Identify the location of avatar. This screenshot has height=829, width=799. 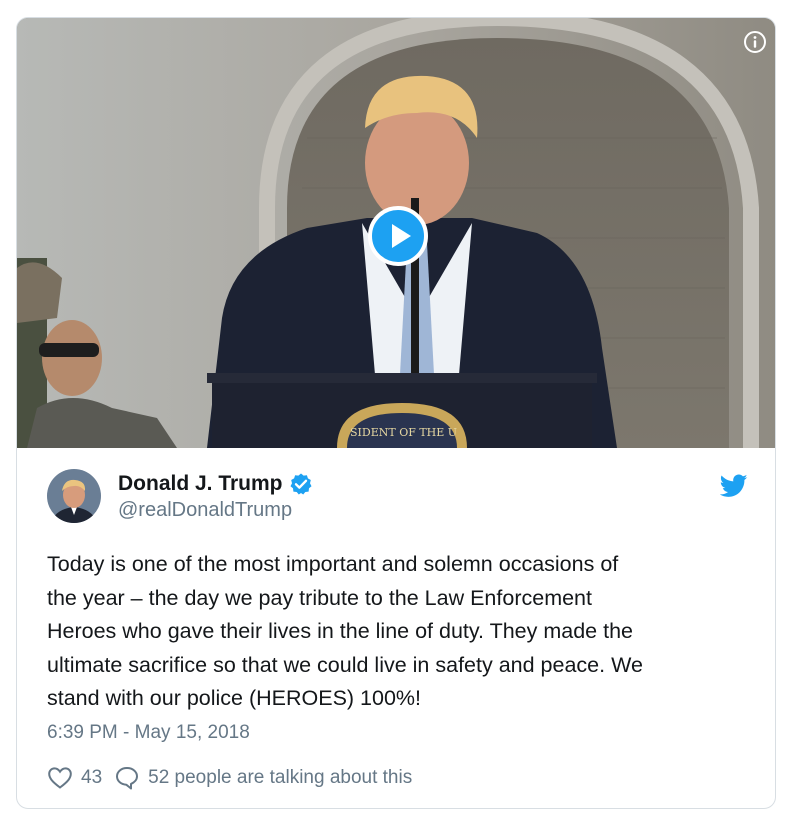
(74, 496).